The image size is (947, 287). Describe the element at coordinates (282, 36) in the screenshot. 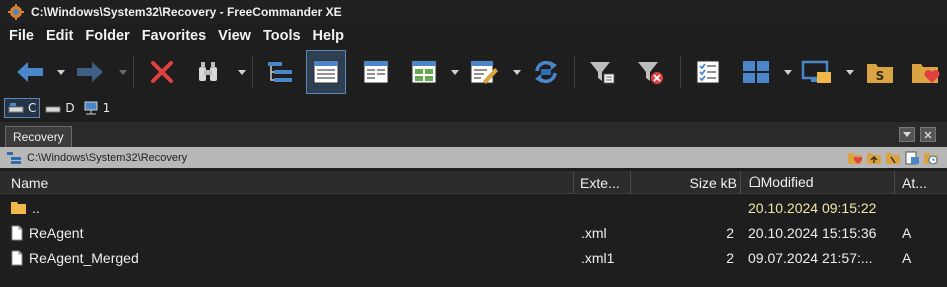

I see `menu-tools: Tools` at that location.